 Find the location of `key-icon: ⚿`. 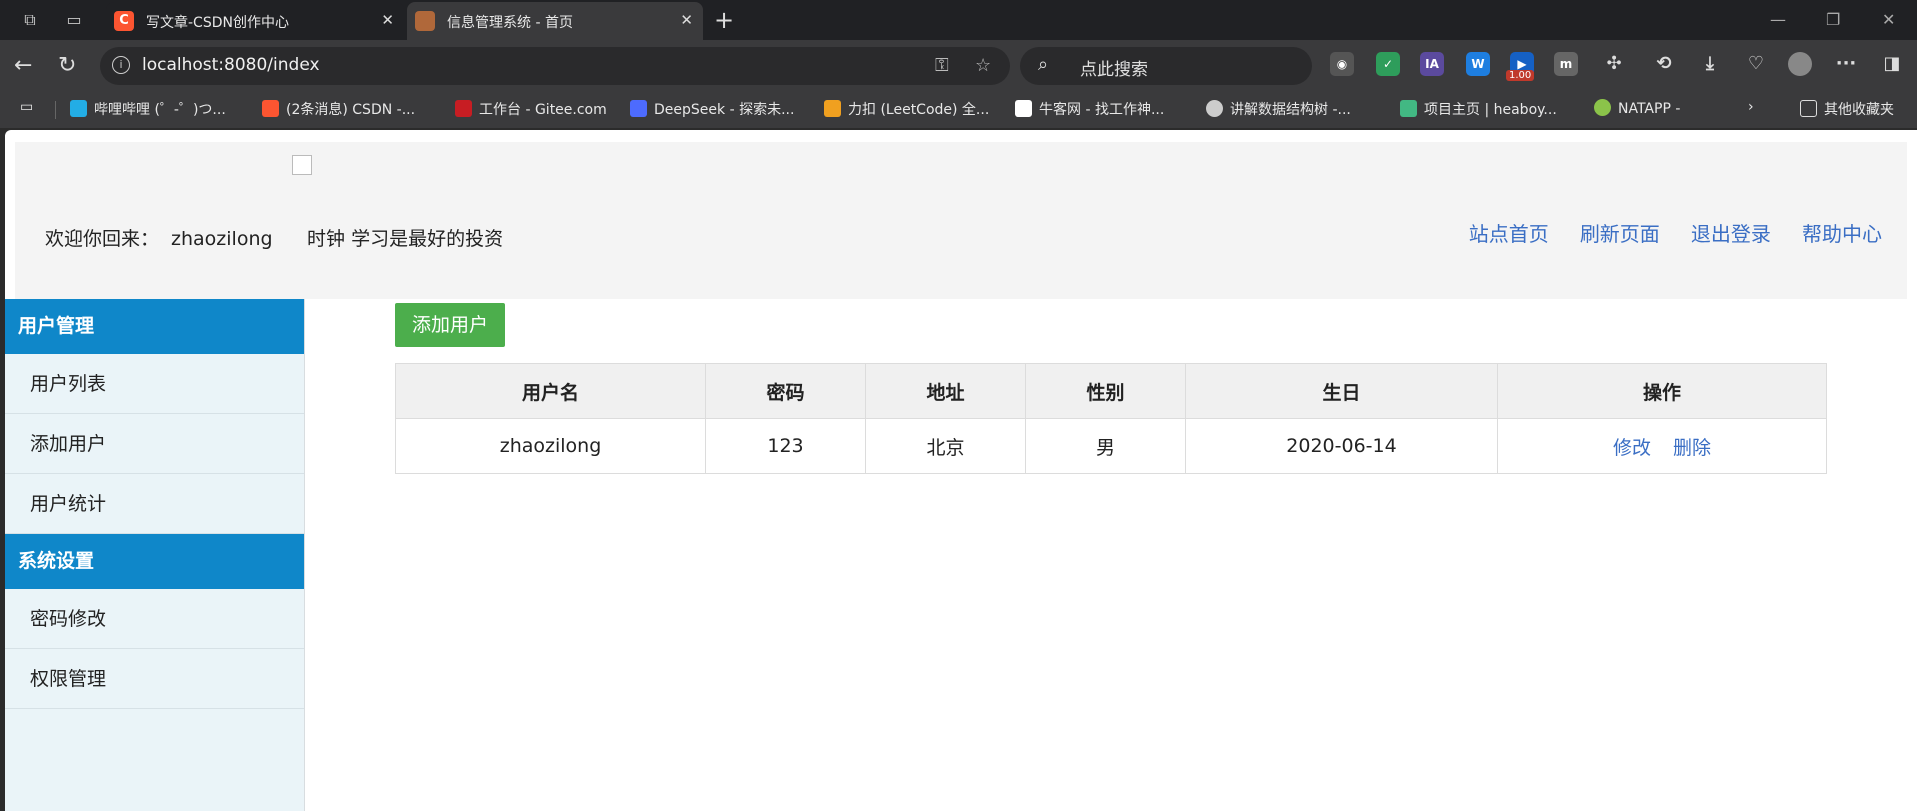

key-icon: ⚿ is located at coordinates (942, 65).